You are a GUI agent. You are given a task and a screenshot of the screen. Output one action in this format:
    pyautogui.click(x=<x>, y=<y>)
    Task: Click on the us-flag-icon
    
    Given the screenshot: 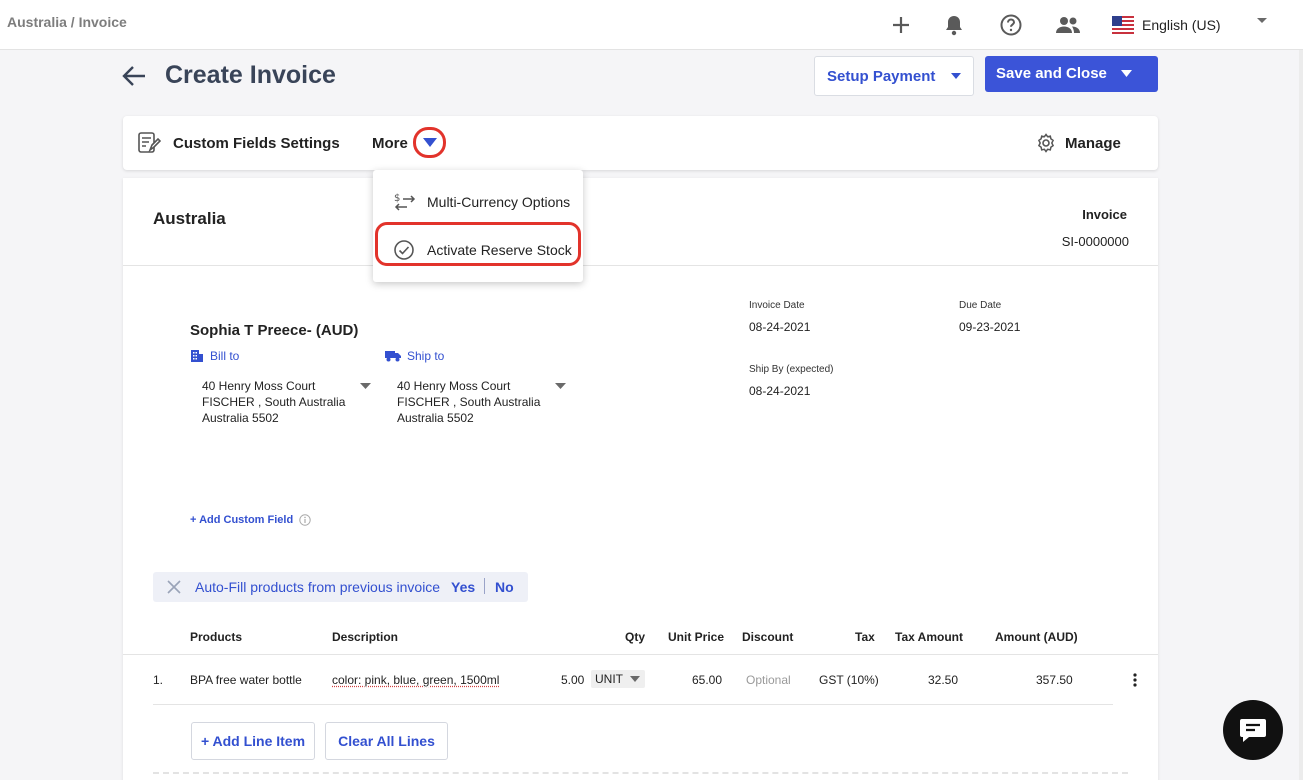 What is the action you would take?
    pyautogui.click(x=1123, y=25)
    